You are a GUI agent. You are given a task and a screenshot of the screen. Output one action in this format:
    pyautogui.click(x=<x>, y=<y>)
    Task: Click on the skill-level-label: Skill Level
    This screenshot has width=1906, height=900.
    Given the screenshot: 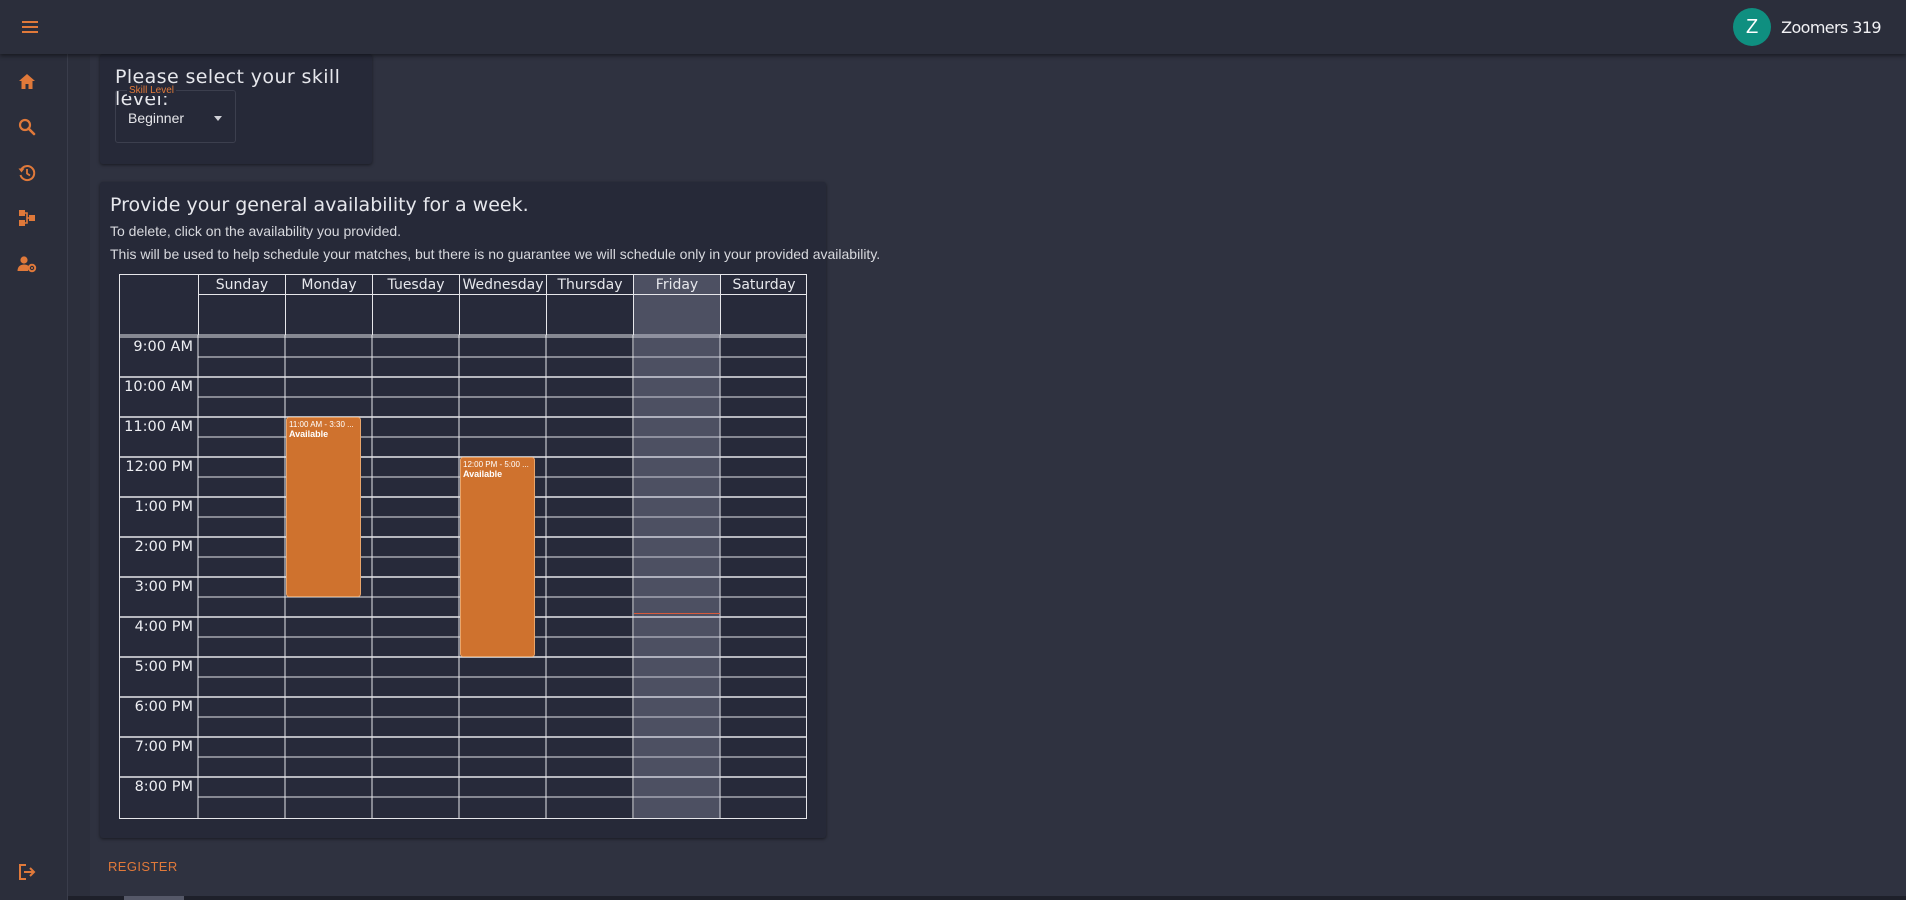 What is the action you would take?
    pyautogui.click(x=152, y=90)
    